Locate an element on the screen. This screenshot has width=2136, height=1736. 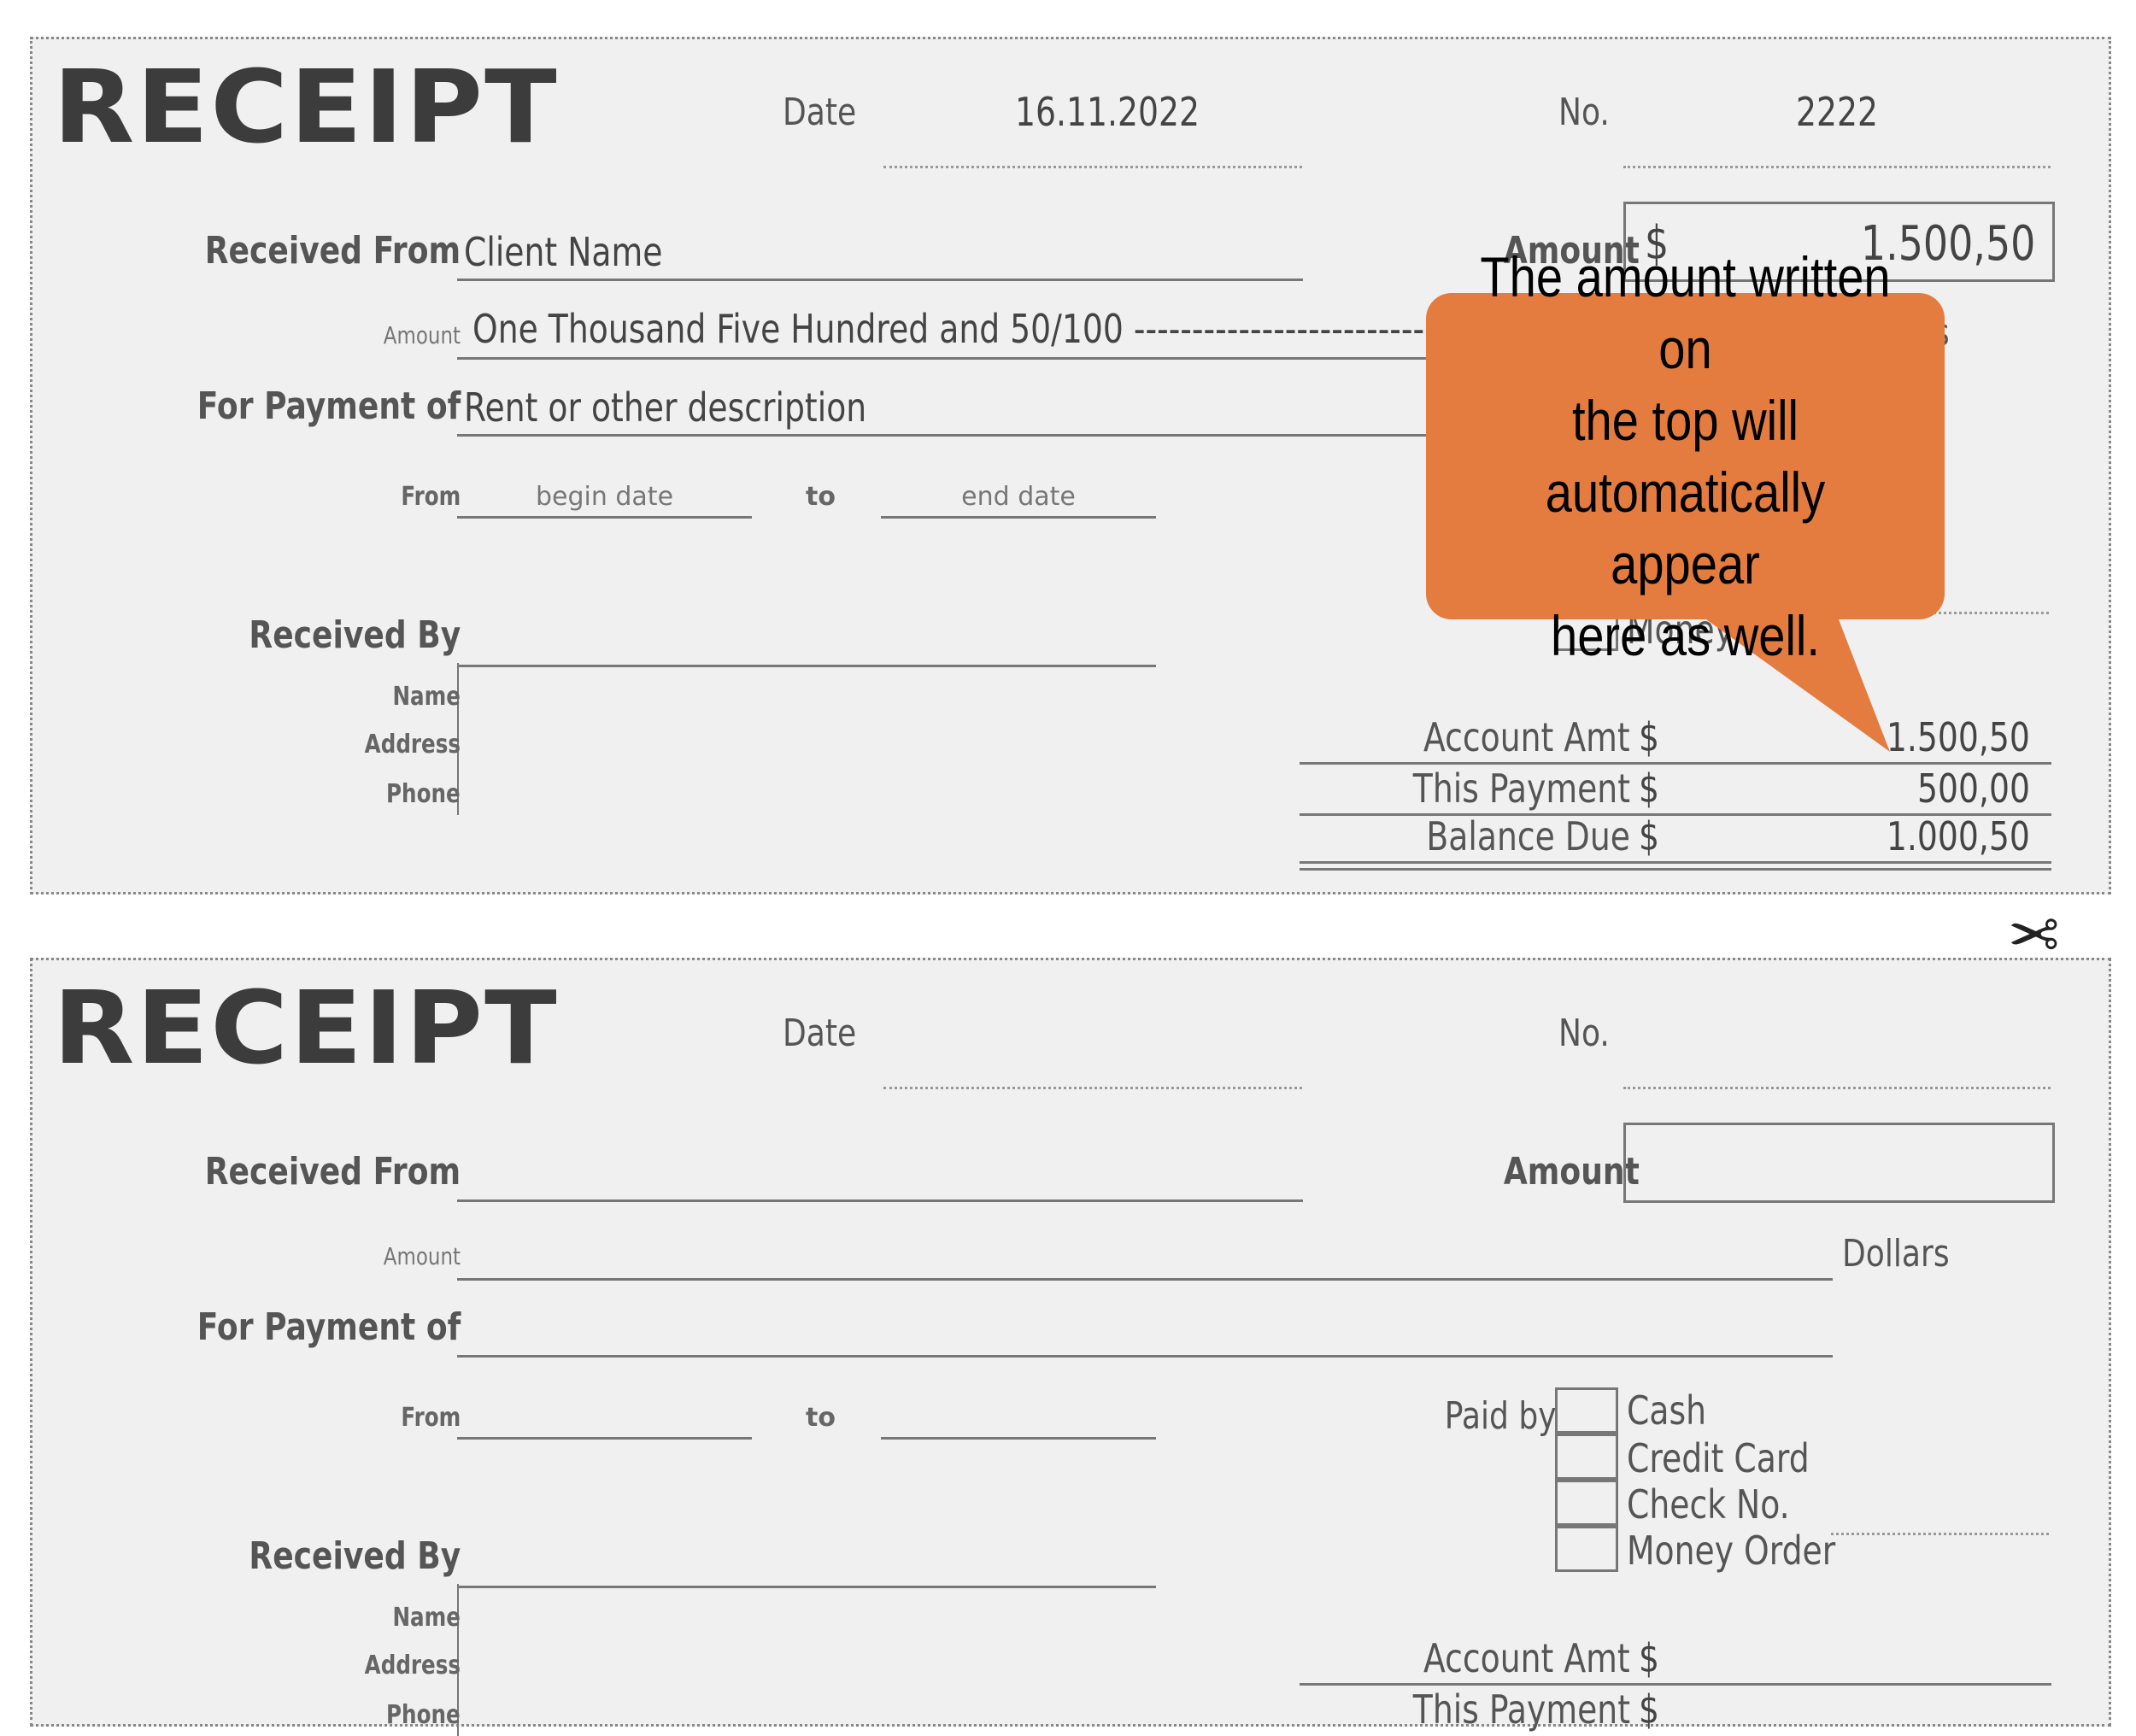
callout-line: the top will is located at coordinates (1685, 421).